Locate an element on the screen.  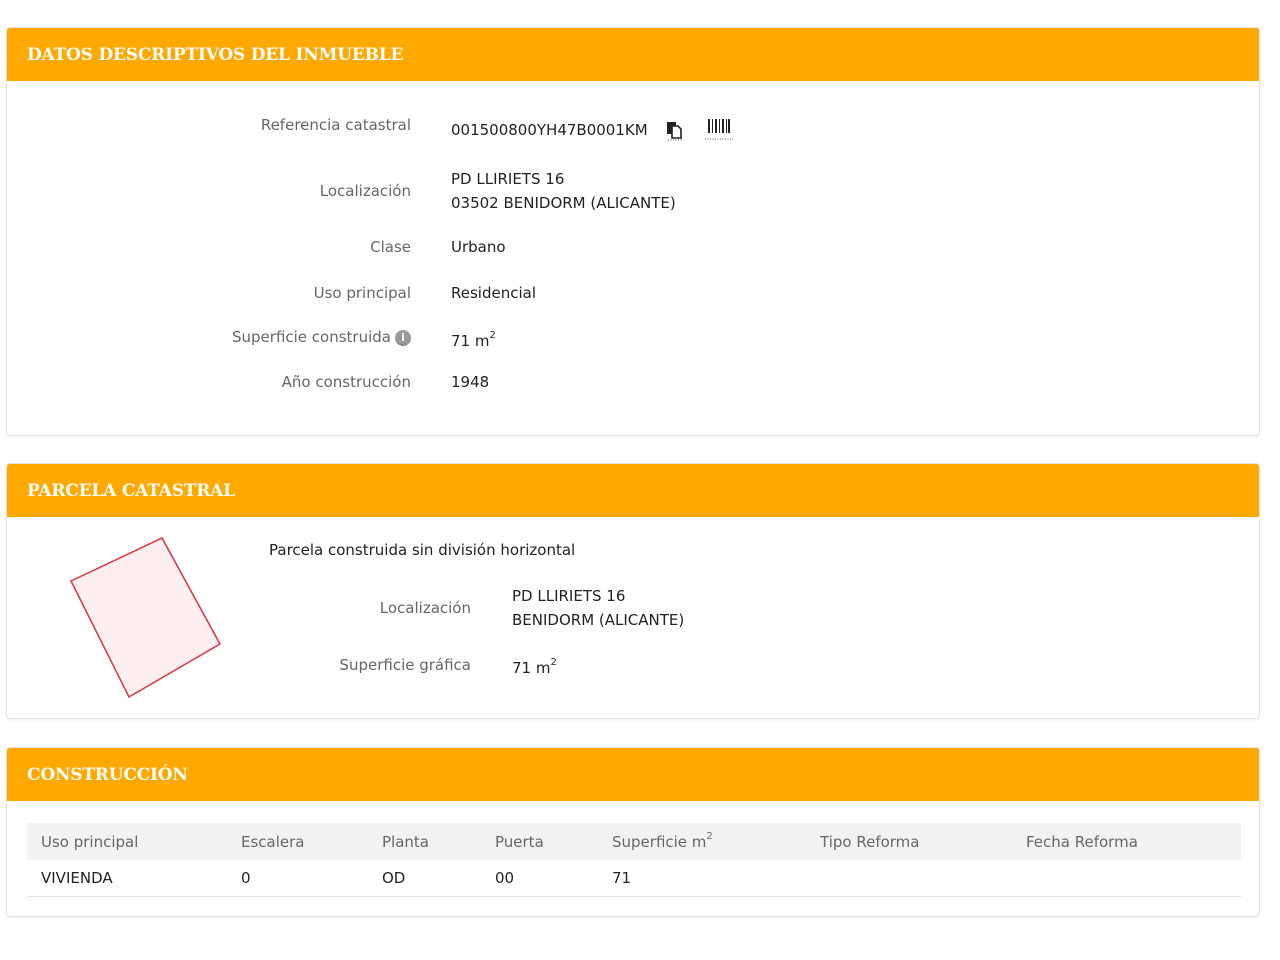
copy-icon is located at coordinates (675, 133).